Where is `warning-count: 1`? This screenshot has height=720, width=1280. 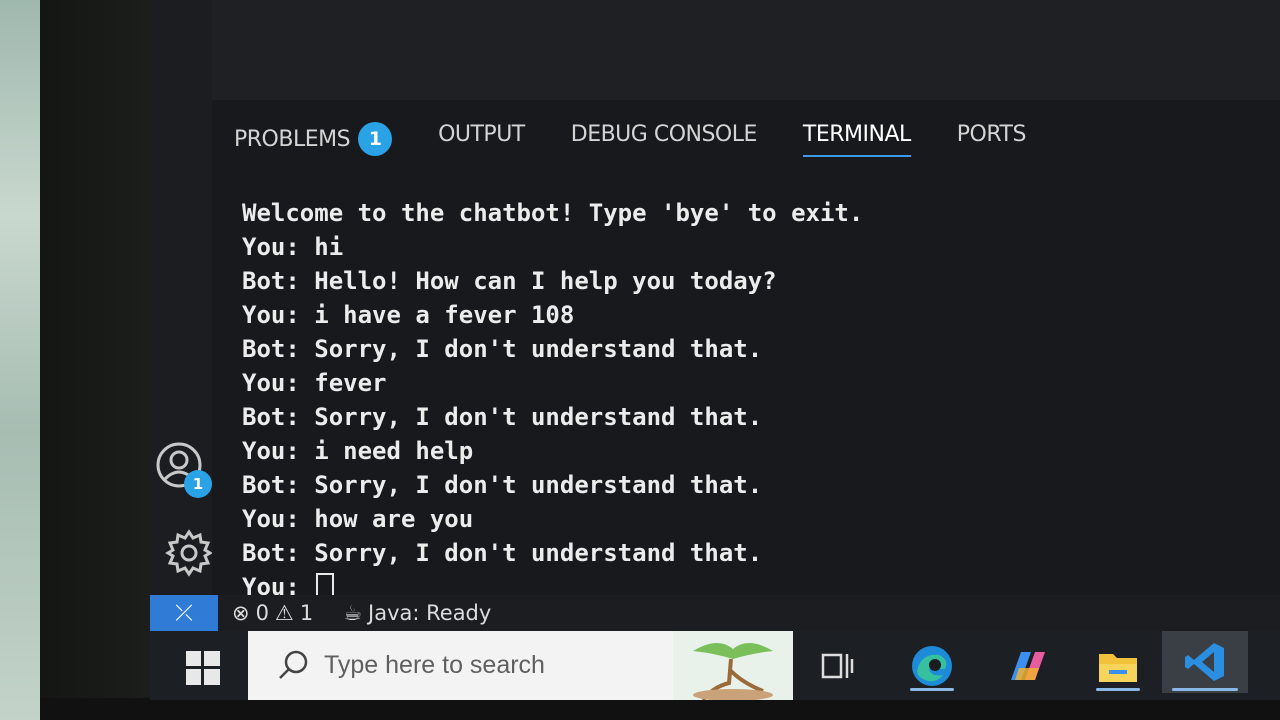
warning-count: 1 is located at coordinates (306, 613).